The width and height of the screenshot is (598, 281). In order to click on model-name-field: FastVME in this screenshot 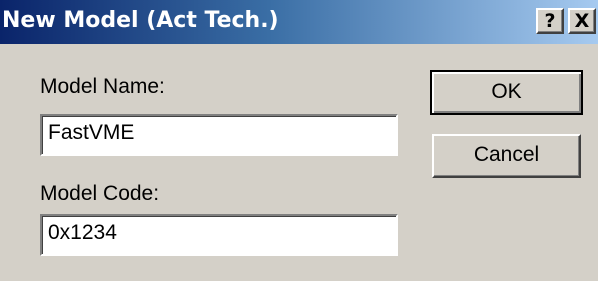, I will do `click(219, 135)`.